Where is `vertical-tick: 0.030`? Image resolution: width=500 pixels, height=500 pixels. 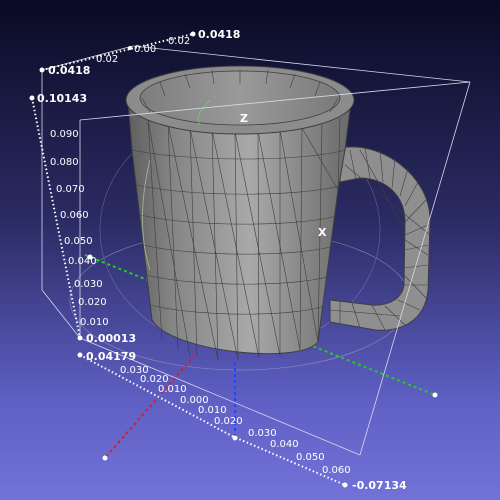 vertical-tick: 0.030 is located at coordinates (88, 284).